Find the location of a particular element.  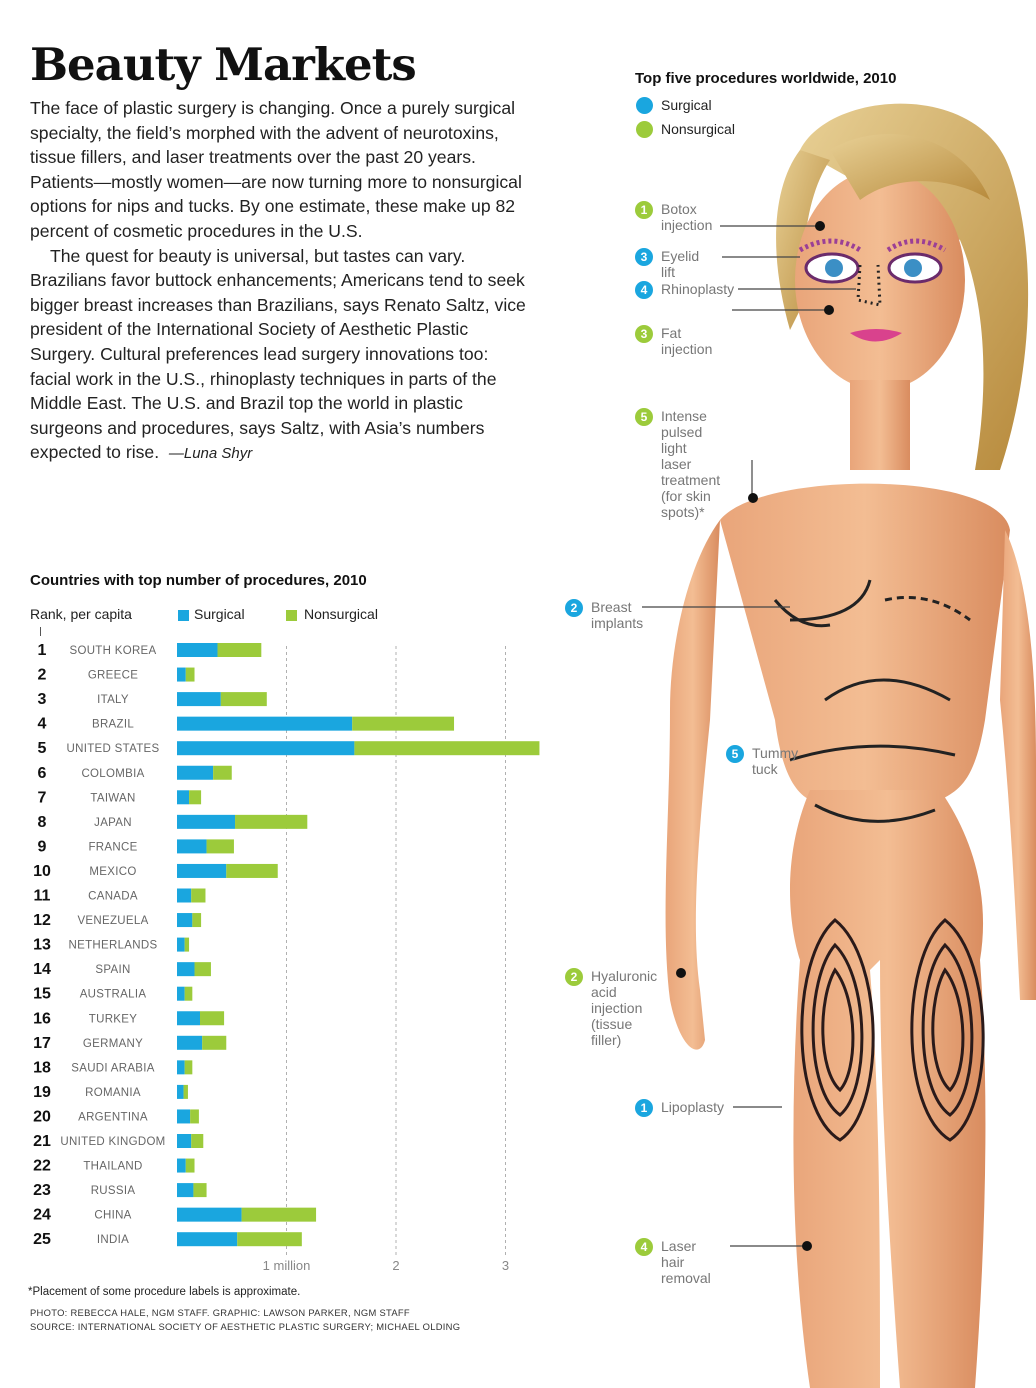

rank-number: 9 is located at coordinates (42, 846).